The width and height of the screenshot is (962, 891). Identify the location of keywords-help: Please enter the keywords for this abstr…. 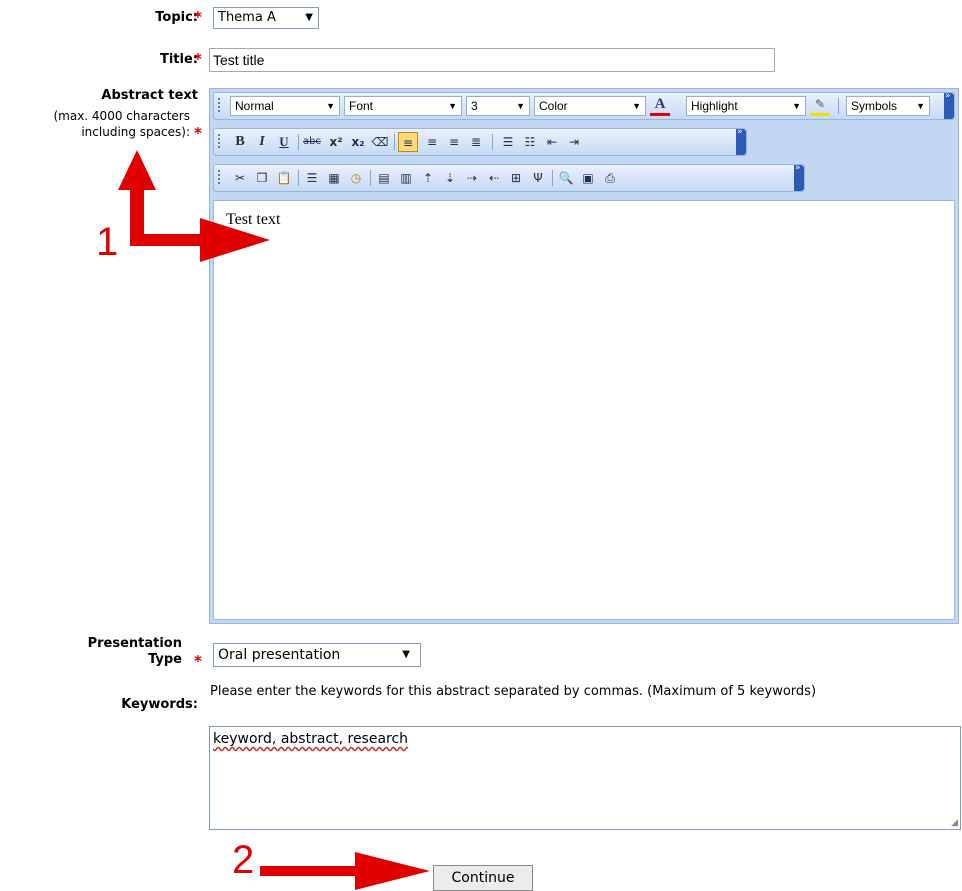
(513, 691).